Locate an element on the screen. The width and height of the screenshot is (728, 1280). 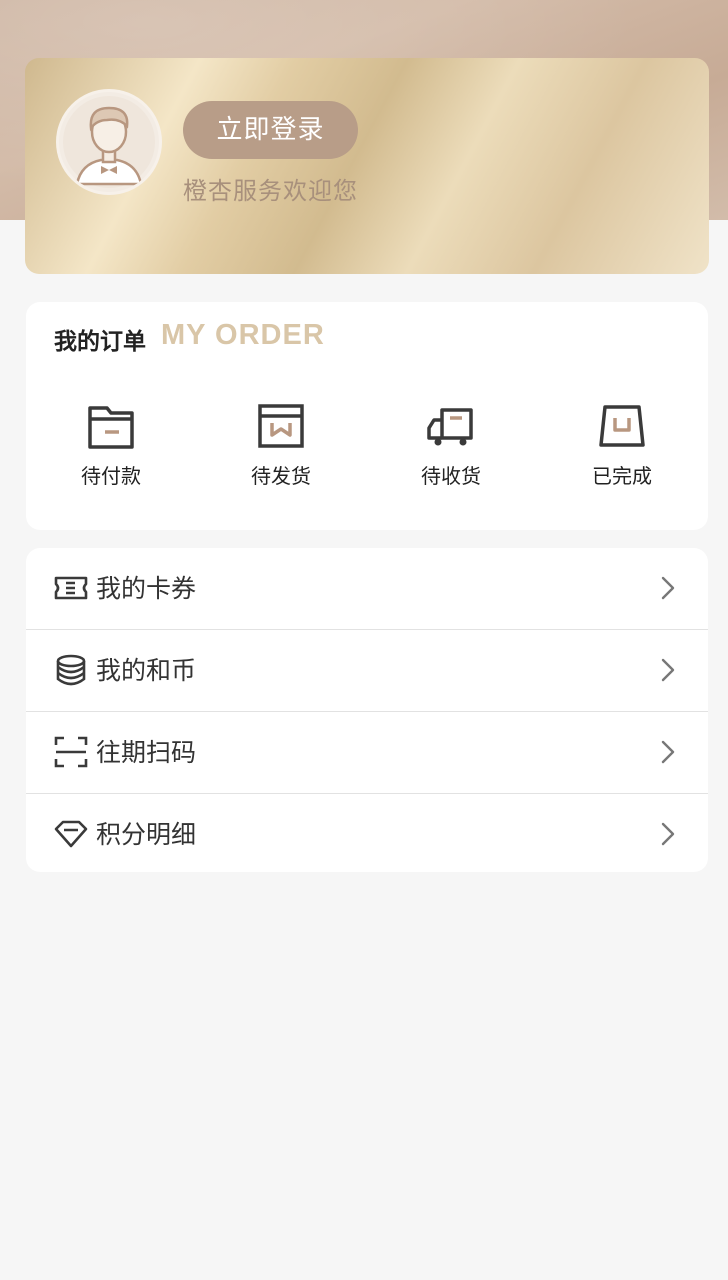
coins-icon is located at coordinates (71, 670).